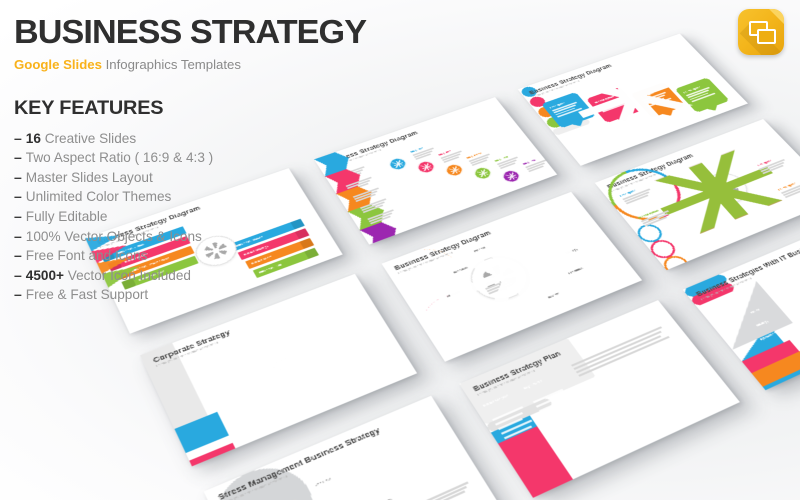 This screenshot has height=500, width=800. I want to click on plan-cell-label: Business Goals, so click(601, 402).